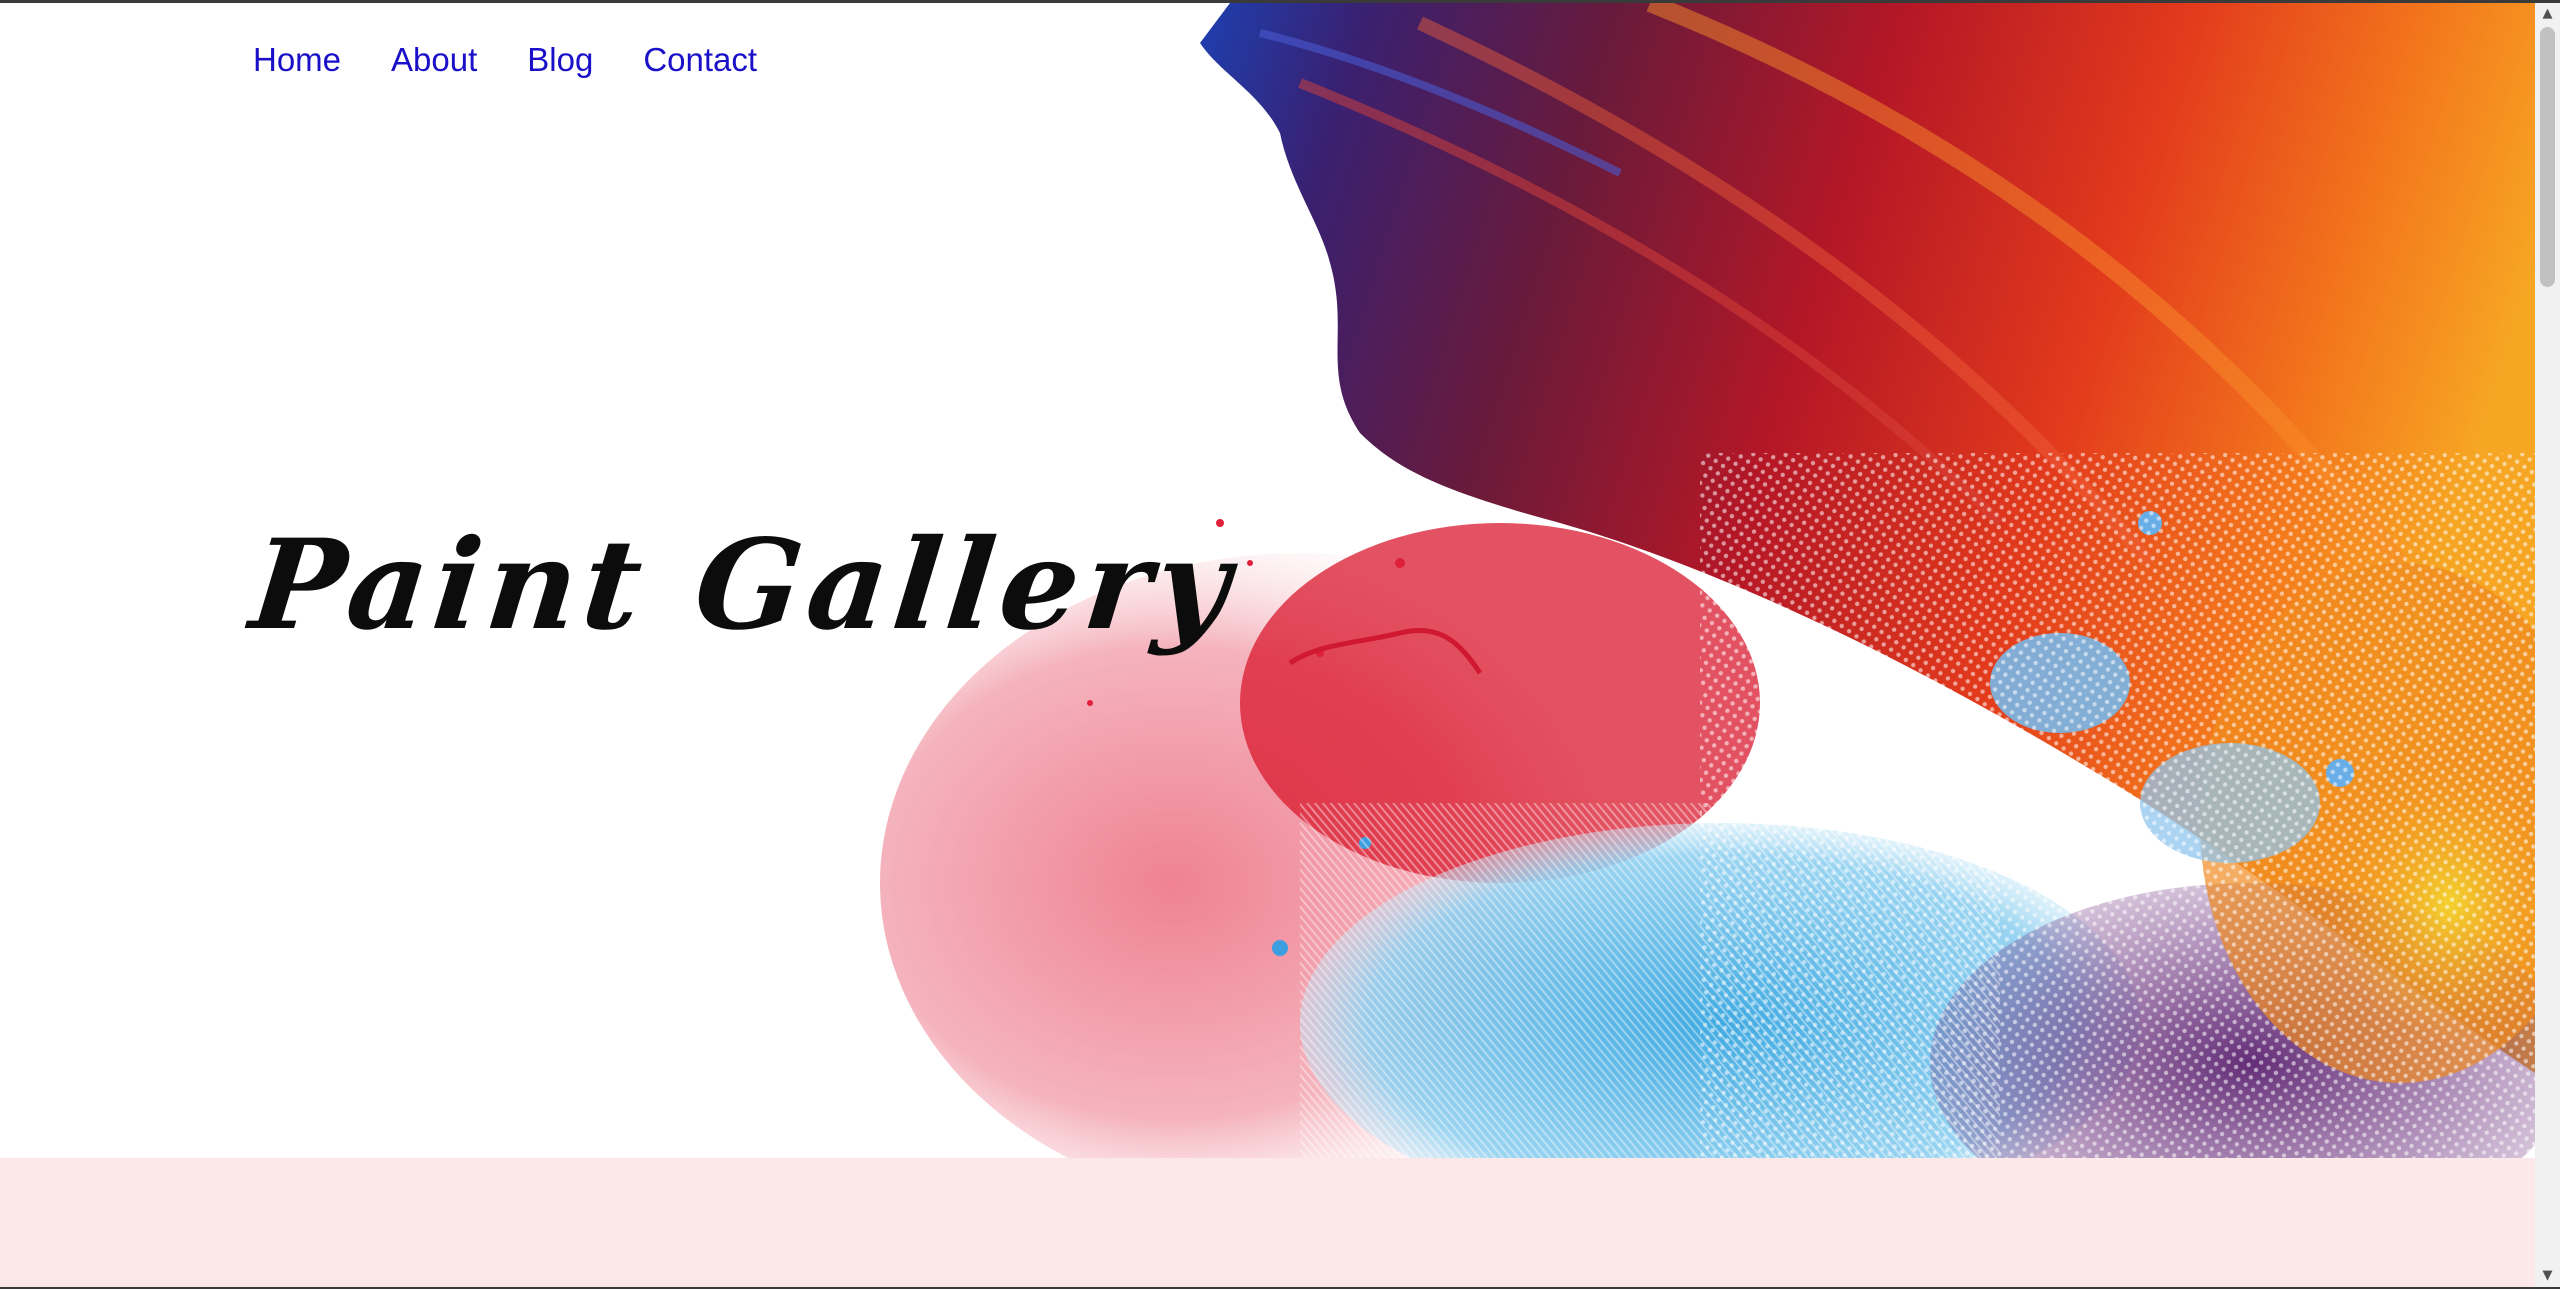  I want to click on main-nav: Home About Blog Contact, so click(505, 60).